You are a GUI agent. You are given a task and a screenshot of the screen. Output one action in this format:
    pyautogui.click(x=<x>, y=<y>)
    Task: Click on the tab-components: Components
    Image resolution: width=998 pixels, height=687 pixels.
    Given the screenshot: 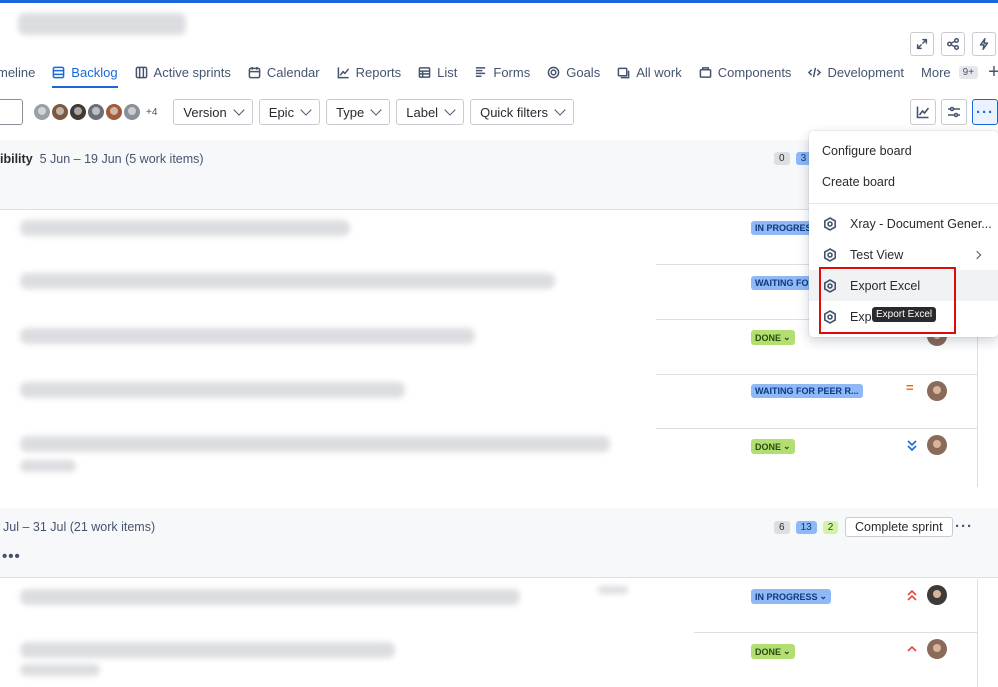 What is the action you would take?
    pyautogui.click(x=745, y=72)
    